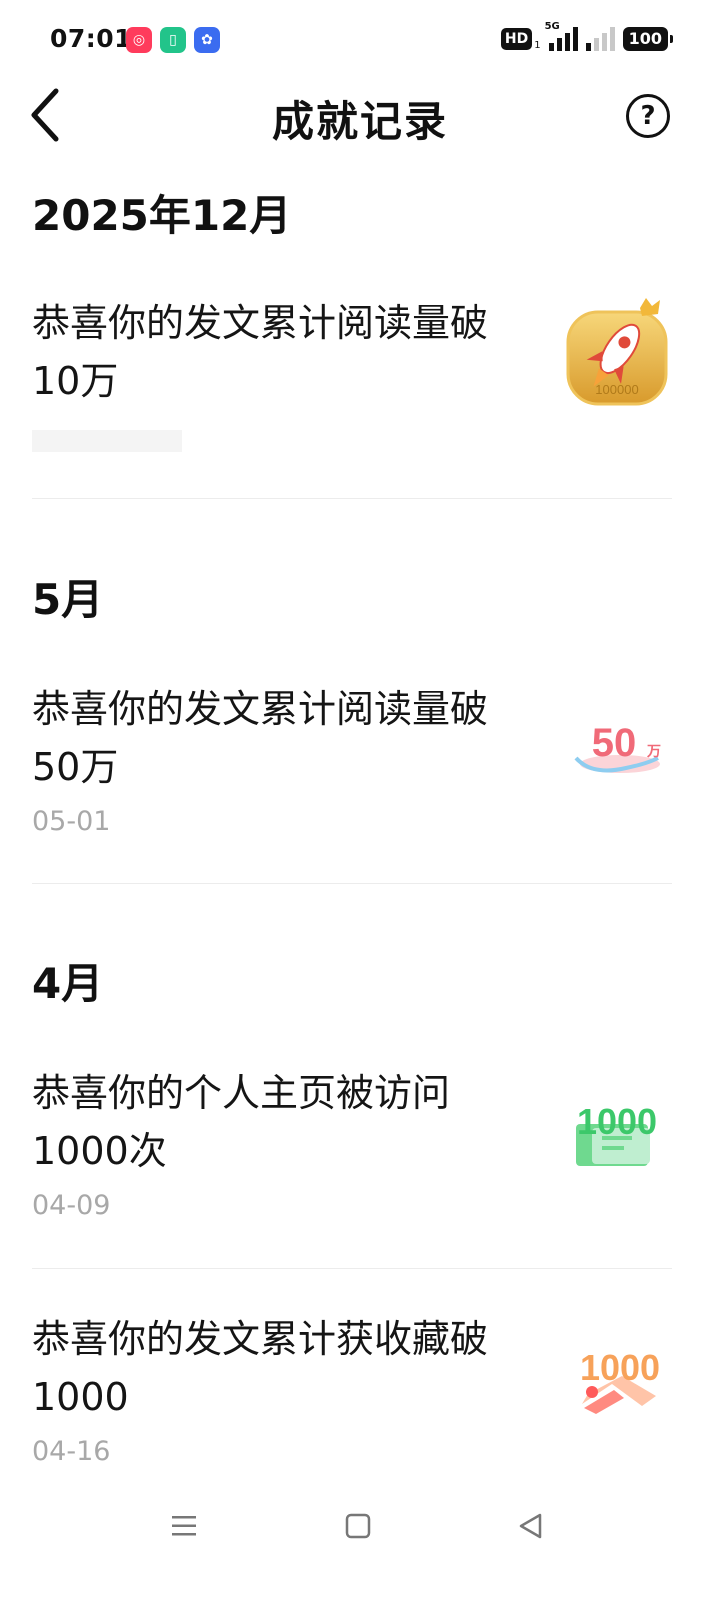 The height and width of the screenshot is (1604, 720). I want to click on record-date, so click(107, 441).